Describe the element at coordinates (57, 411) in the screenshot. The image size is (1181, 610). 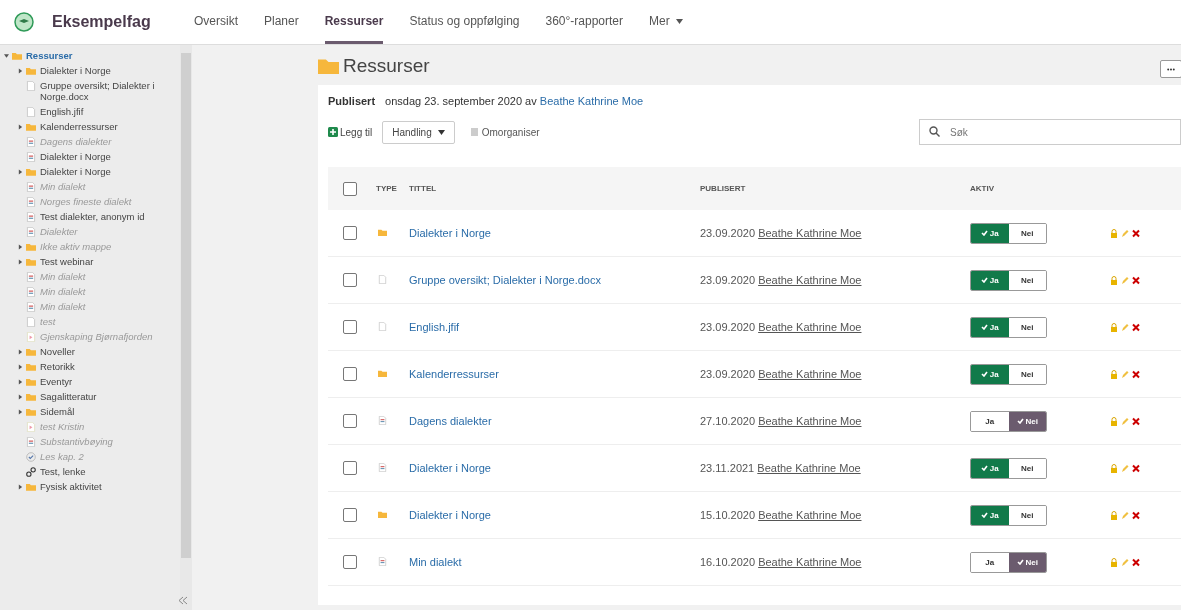
I see `tree-item: Sidemål` at that location.